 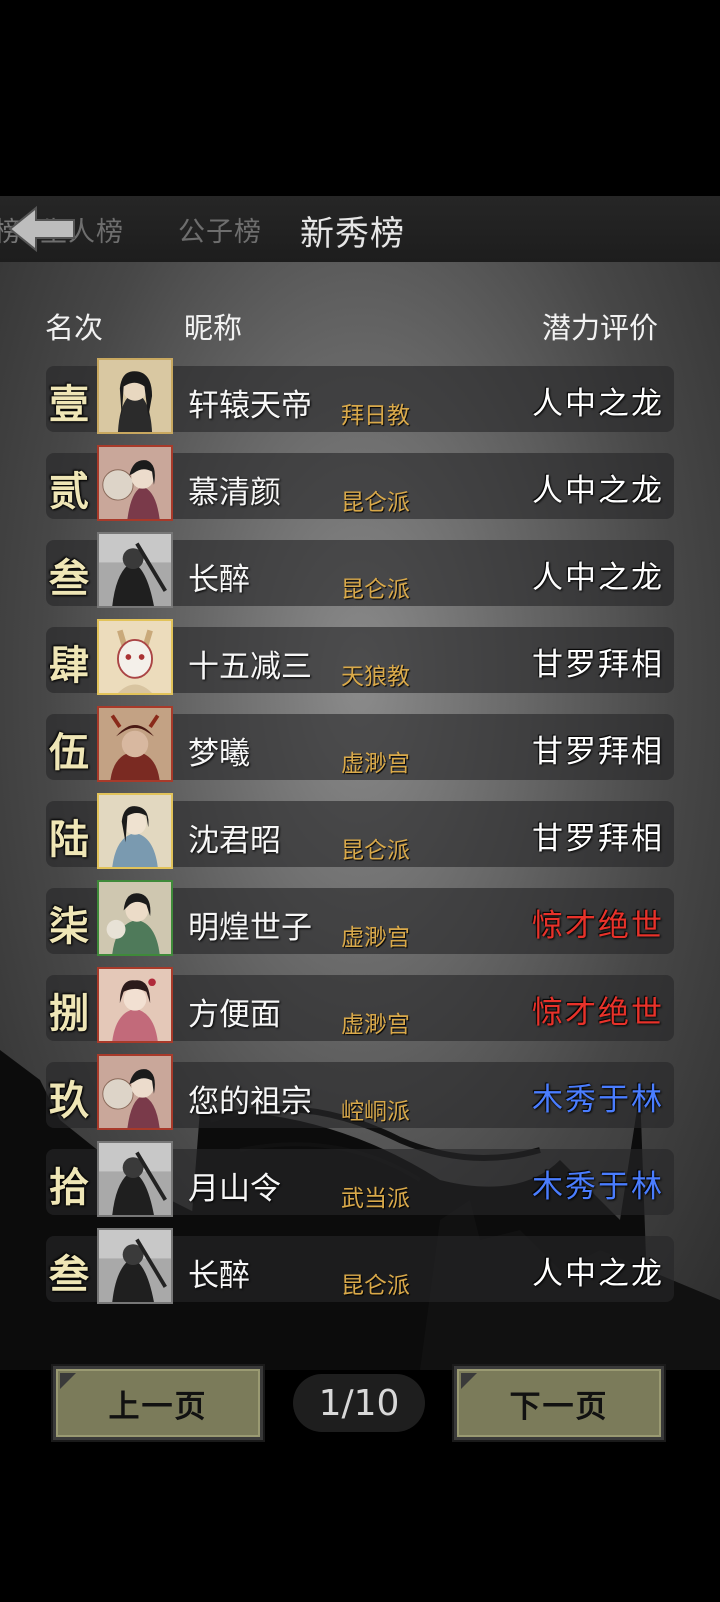 What do you see at coordinates (69, 752) in the screenshot?
I see `rank-numeral: 伍` at bounding box center [69, 752].